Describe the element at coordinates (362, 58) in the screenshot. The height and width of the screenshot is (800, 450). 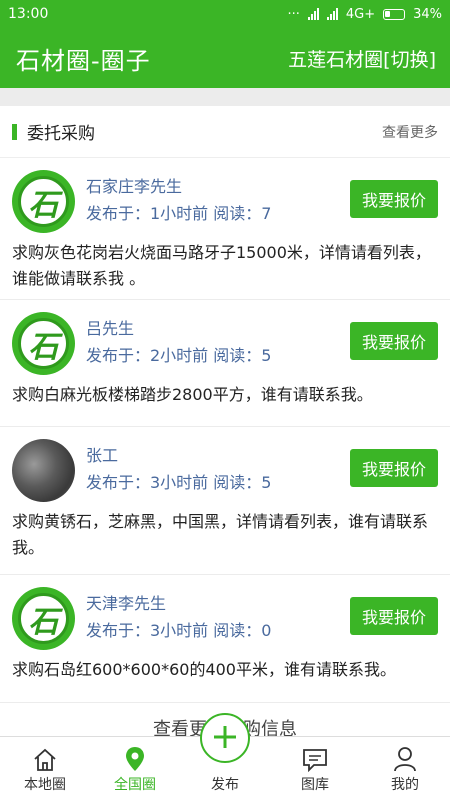
I see `switch-circle-button: 五莲石材圈[切换]` at that location.